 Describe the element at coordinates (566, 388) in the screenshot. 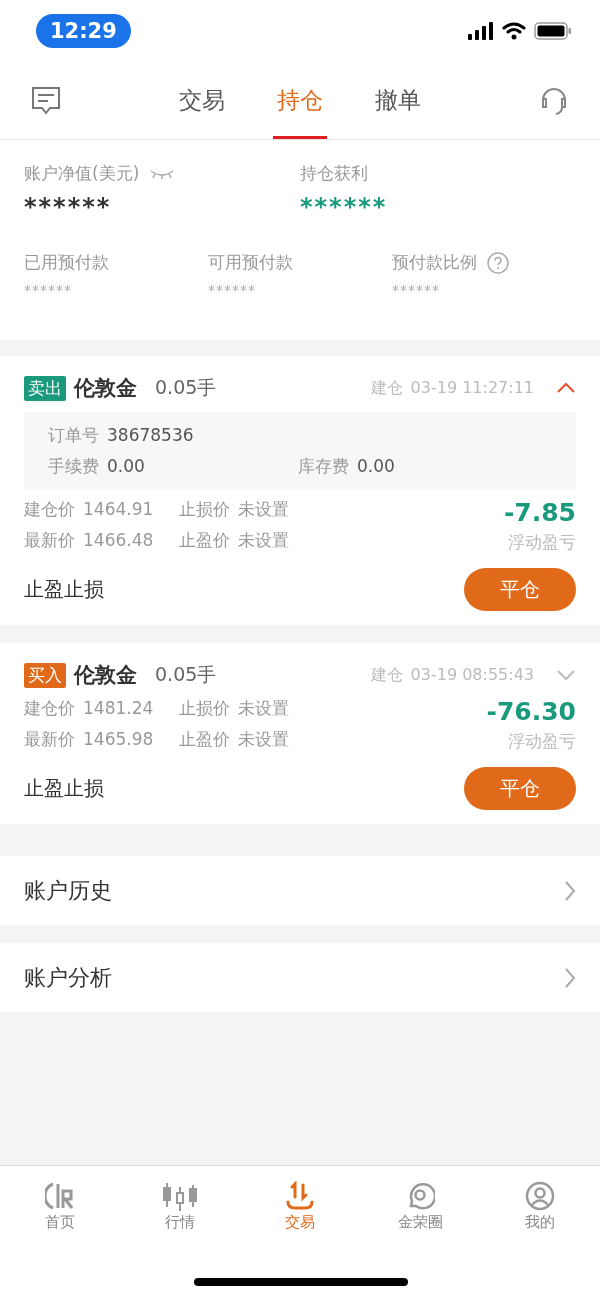

I see `chevron-up-icon` at that location.